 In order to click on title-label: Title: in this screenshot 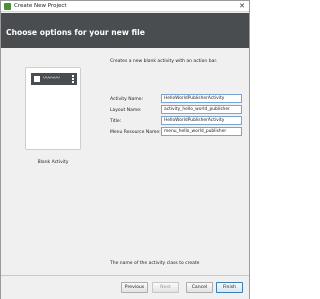, I will do `click(116, 121)`.